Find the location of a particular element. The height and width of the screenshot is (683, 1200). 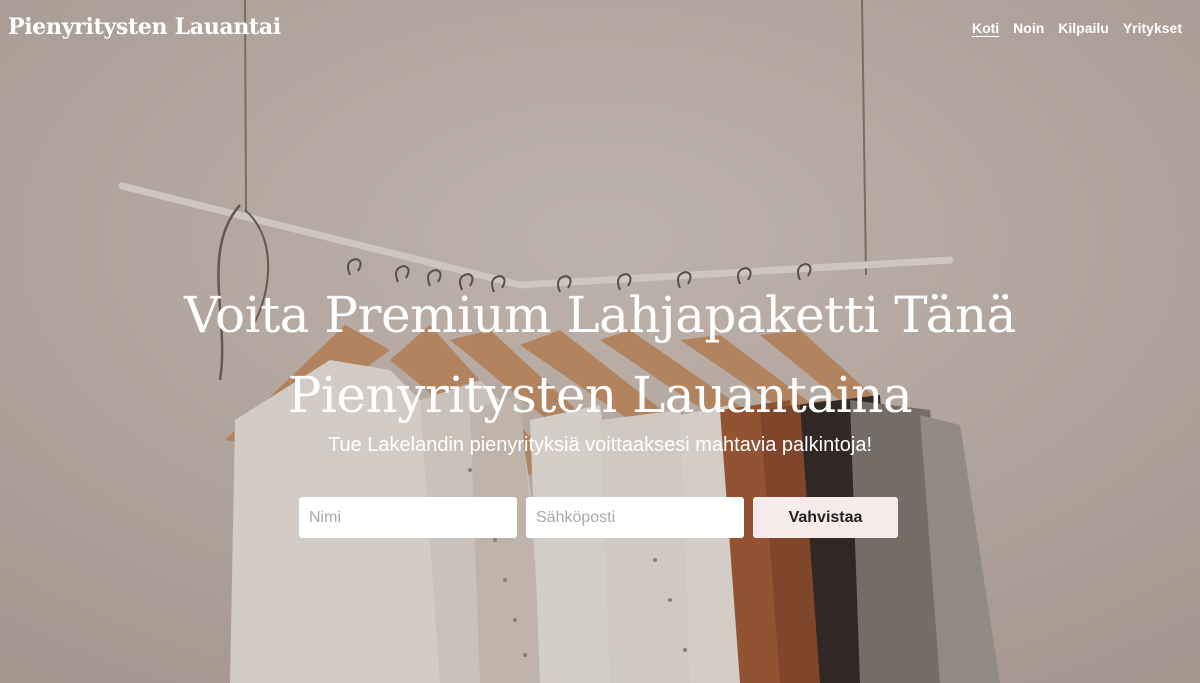

submit-button: Vahvistaa is located at coordinates (825, 517).